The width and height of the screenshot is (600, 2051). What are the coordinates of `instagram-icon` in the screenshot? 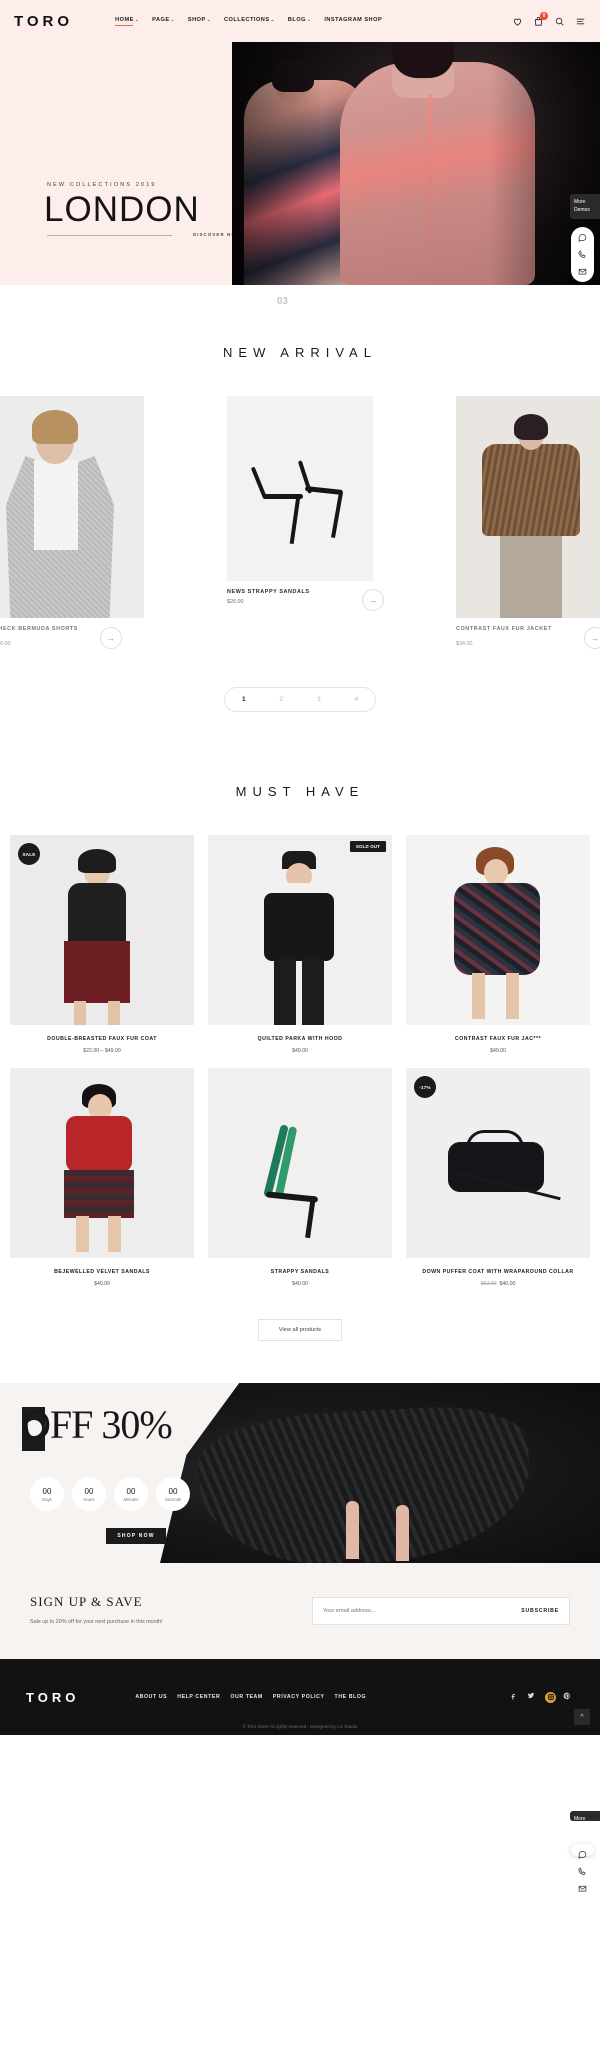 It's located at (550, 1697).